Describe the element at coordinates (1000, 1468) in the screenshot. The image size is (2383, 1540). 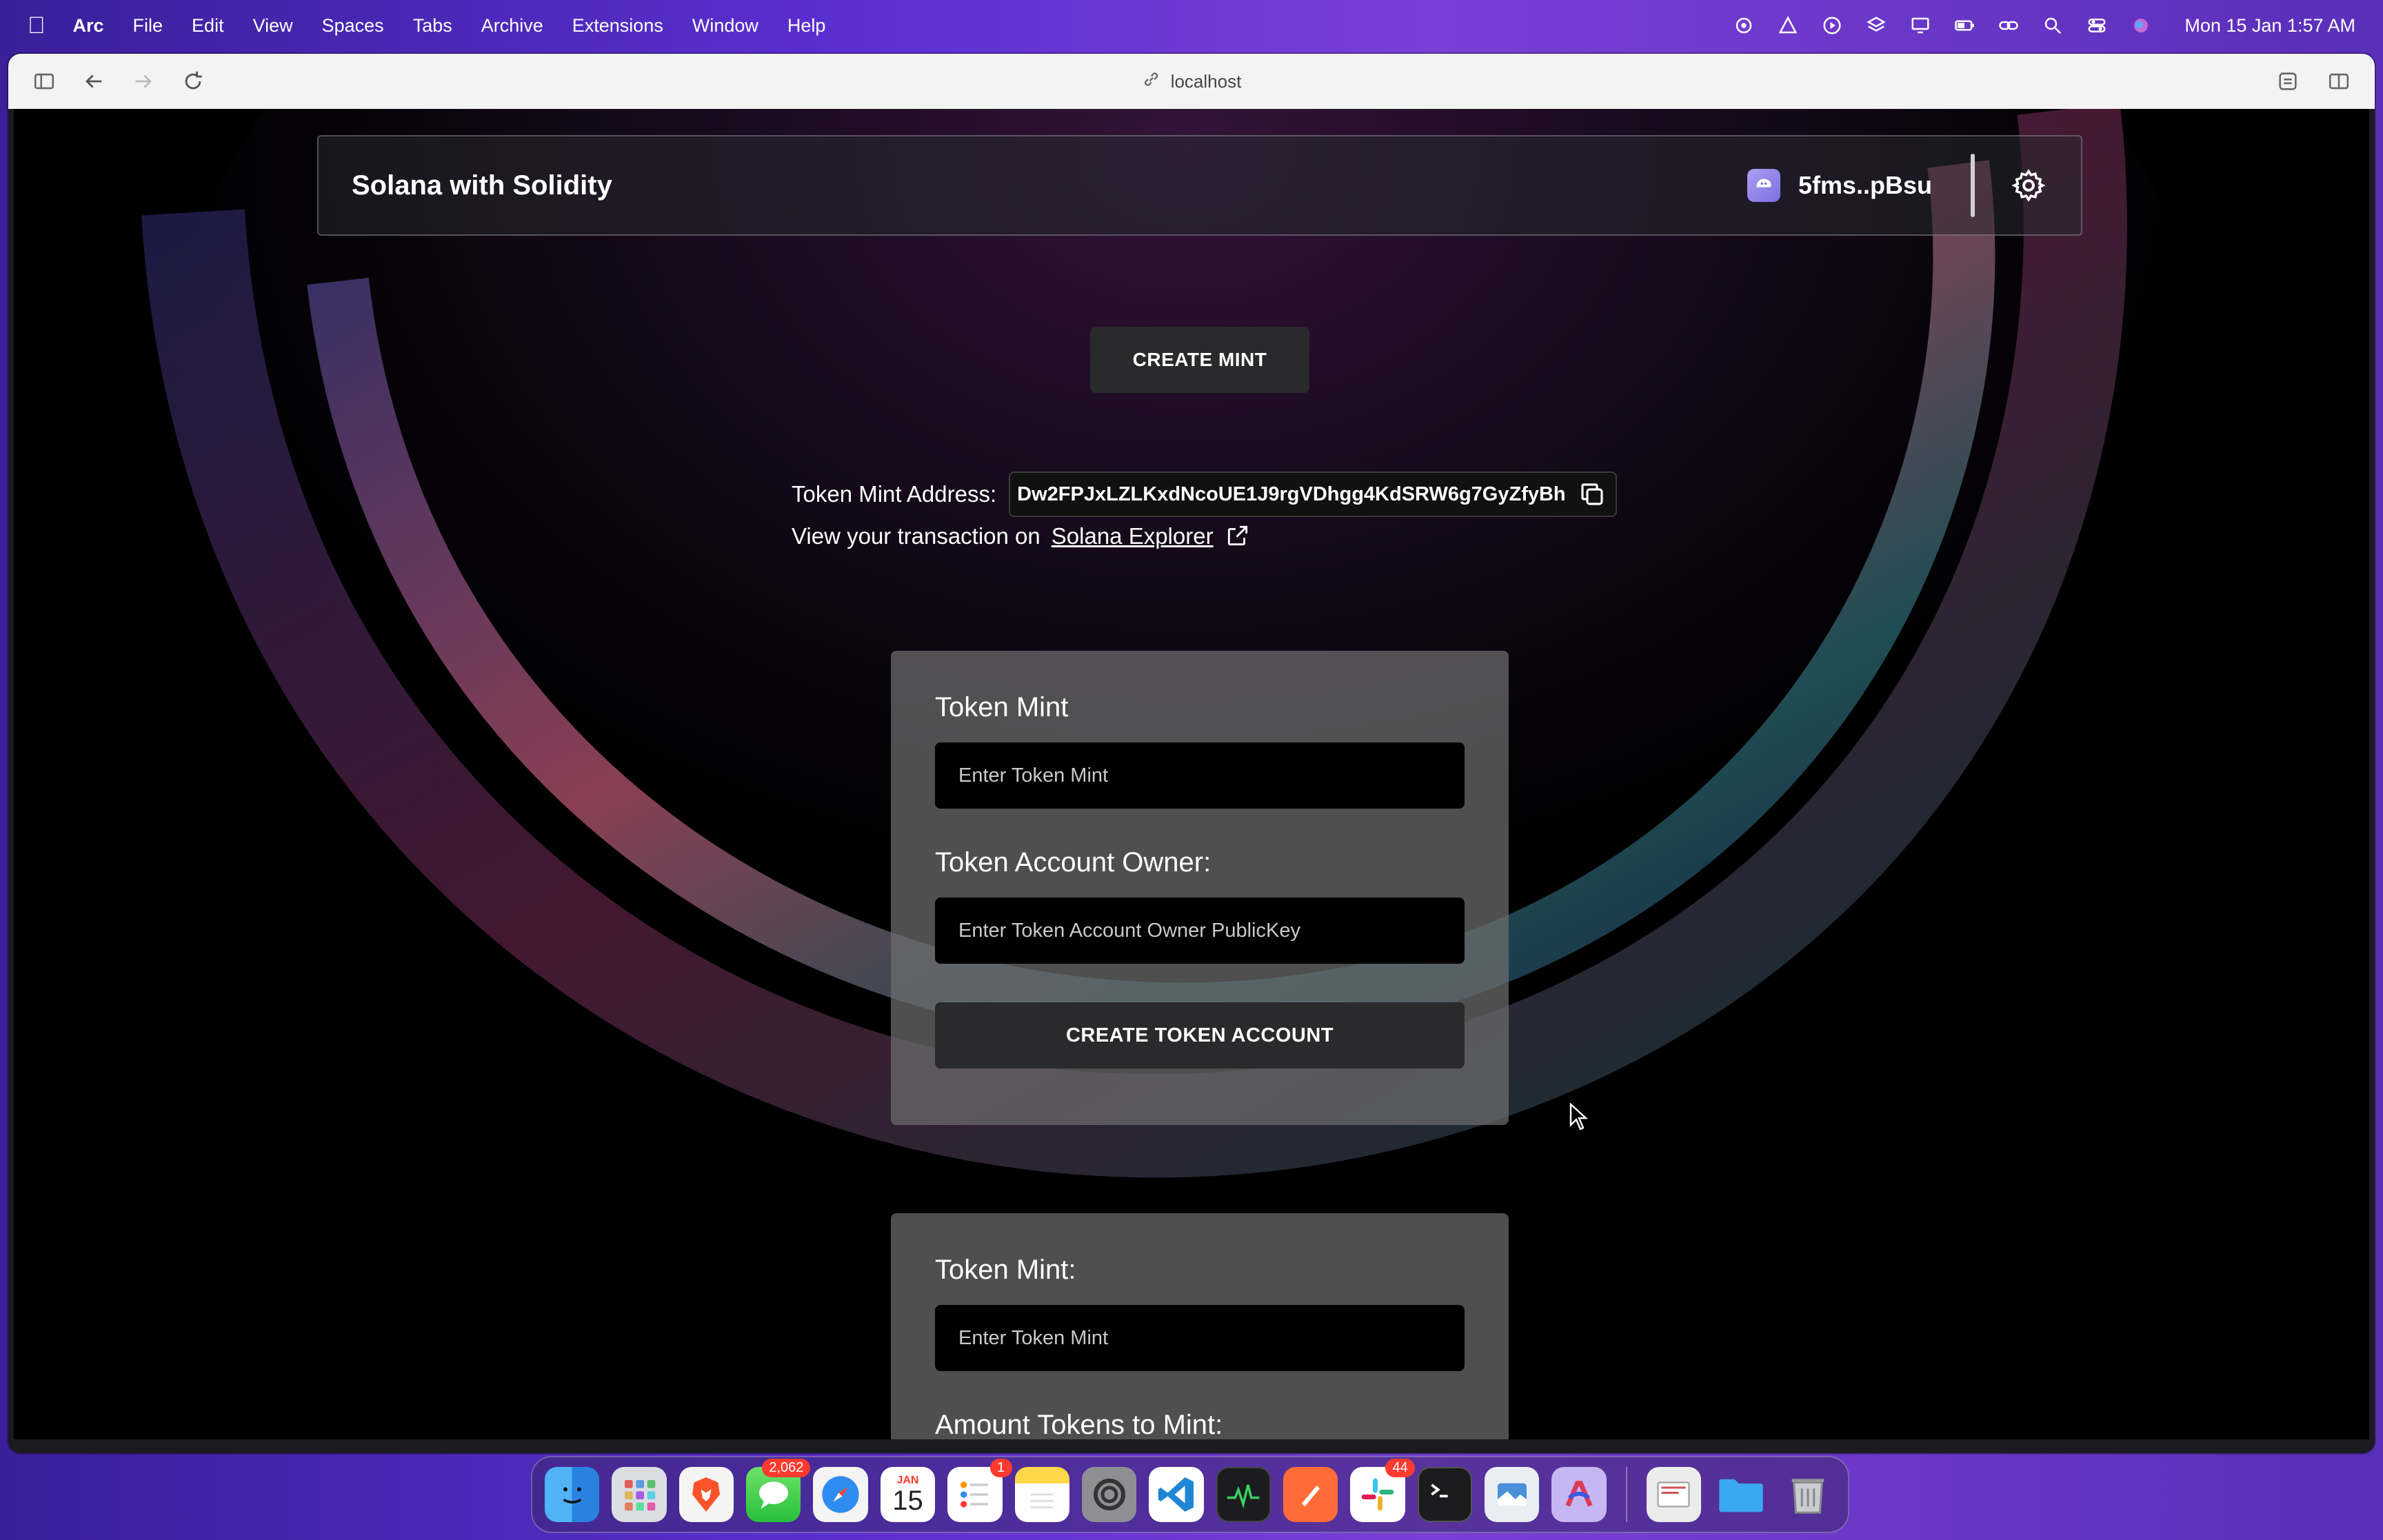
I see `reminders-badge: 1` at that location.